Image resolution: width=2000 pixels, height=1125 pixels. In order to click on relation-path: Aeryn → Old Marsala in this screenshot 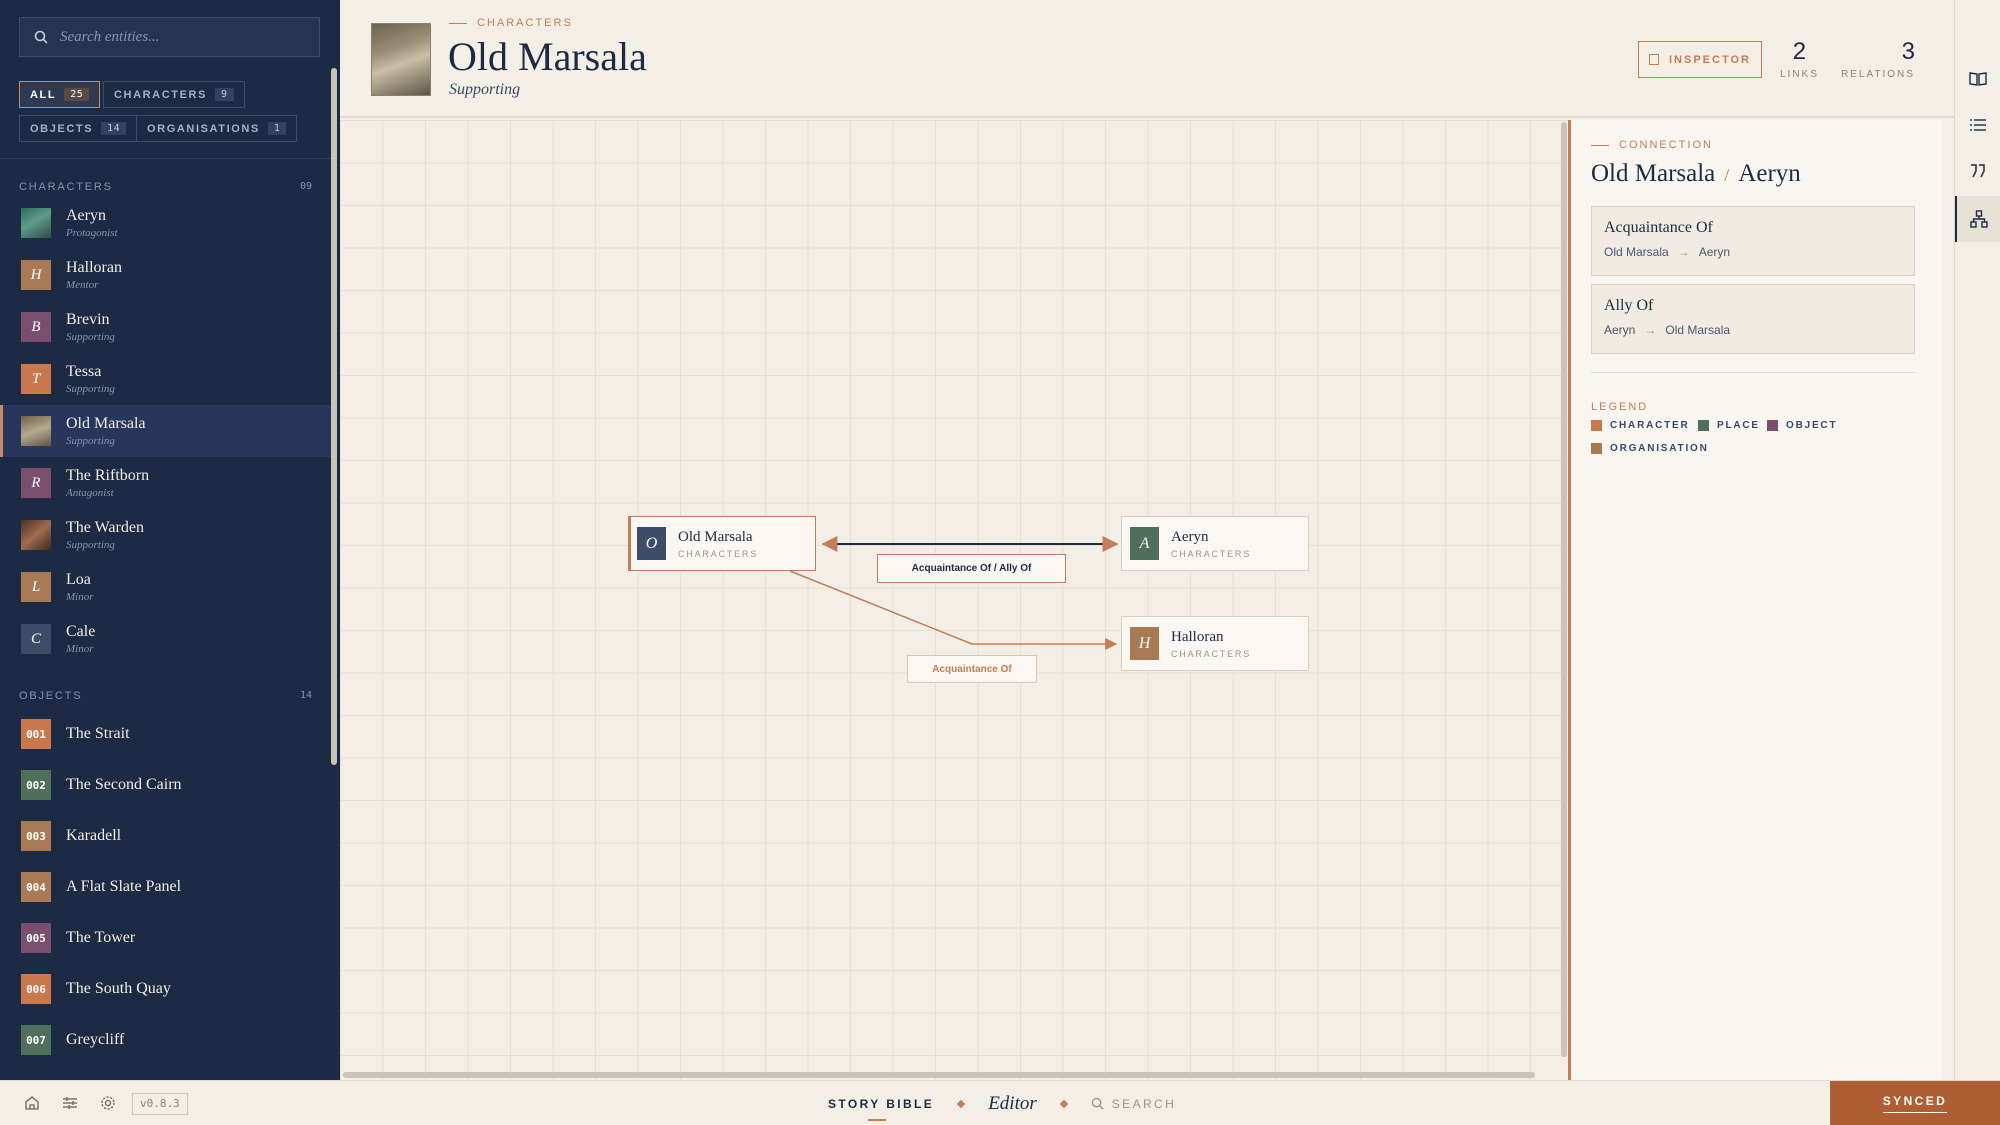, I will do `click(1753, 330)`.